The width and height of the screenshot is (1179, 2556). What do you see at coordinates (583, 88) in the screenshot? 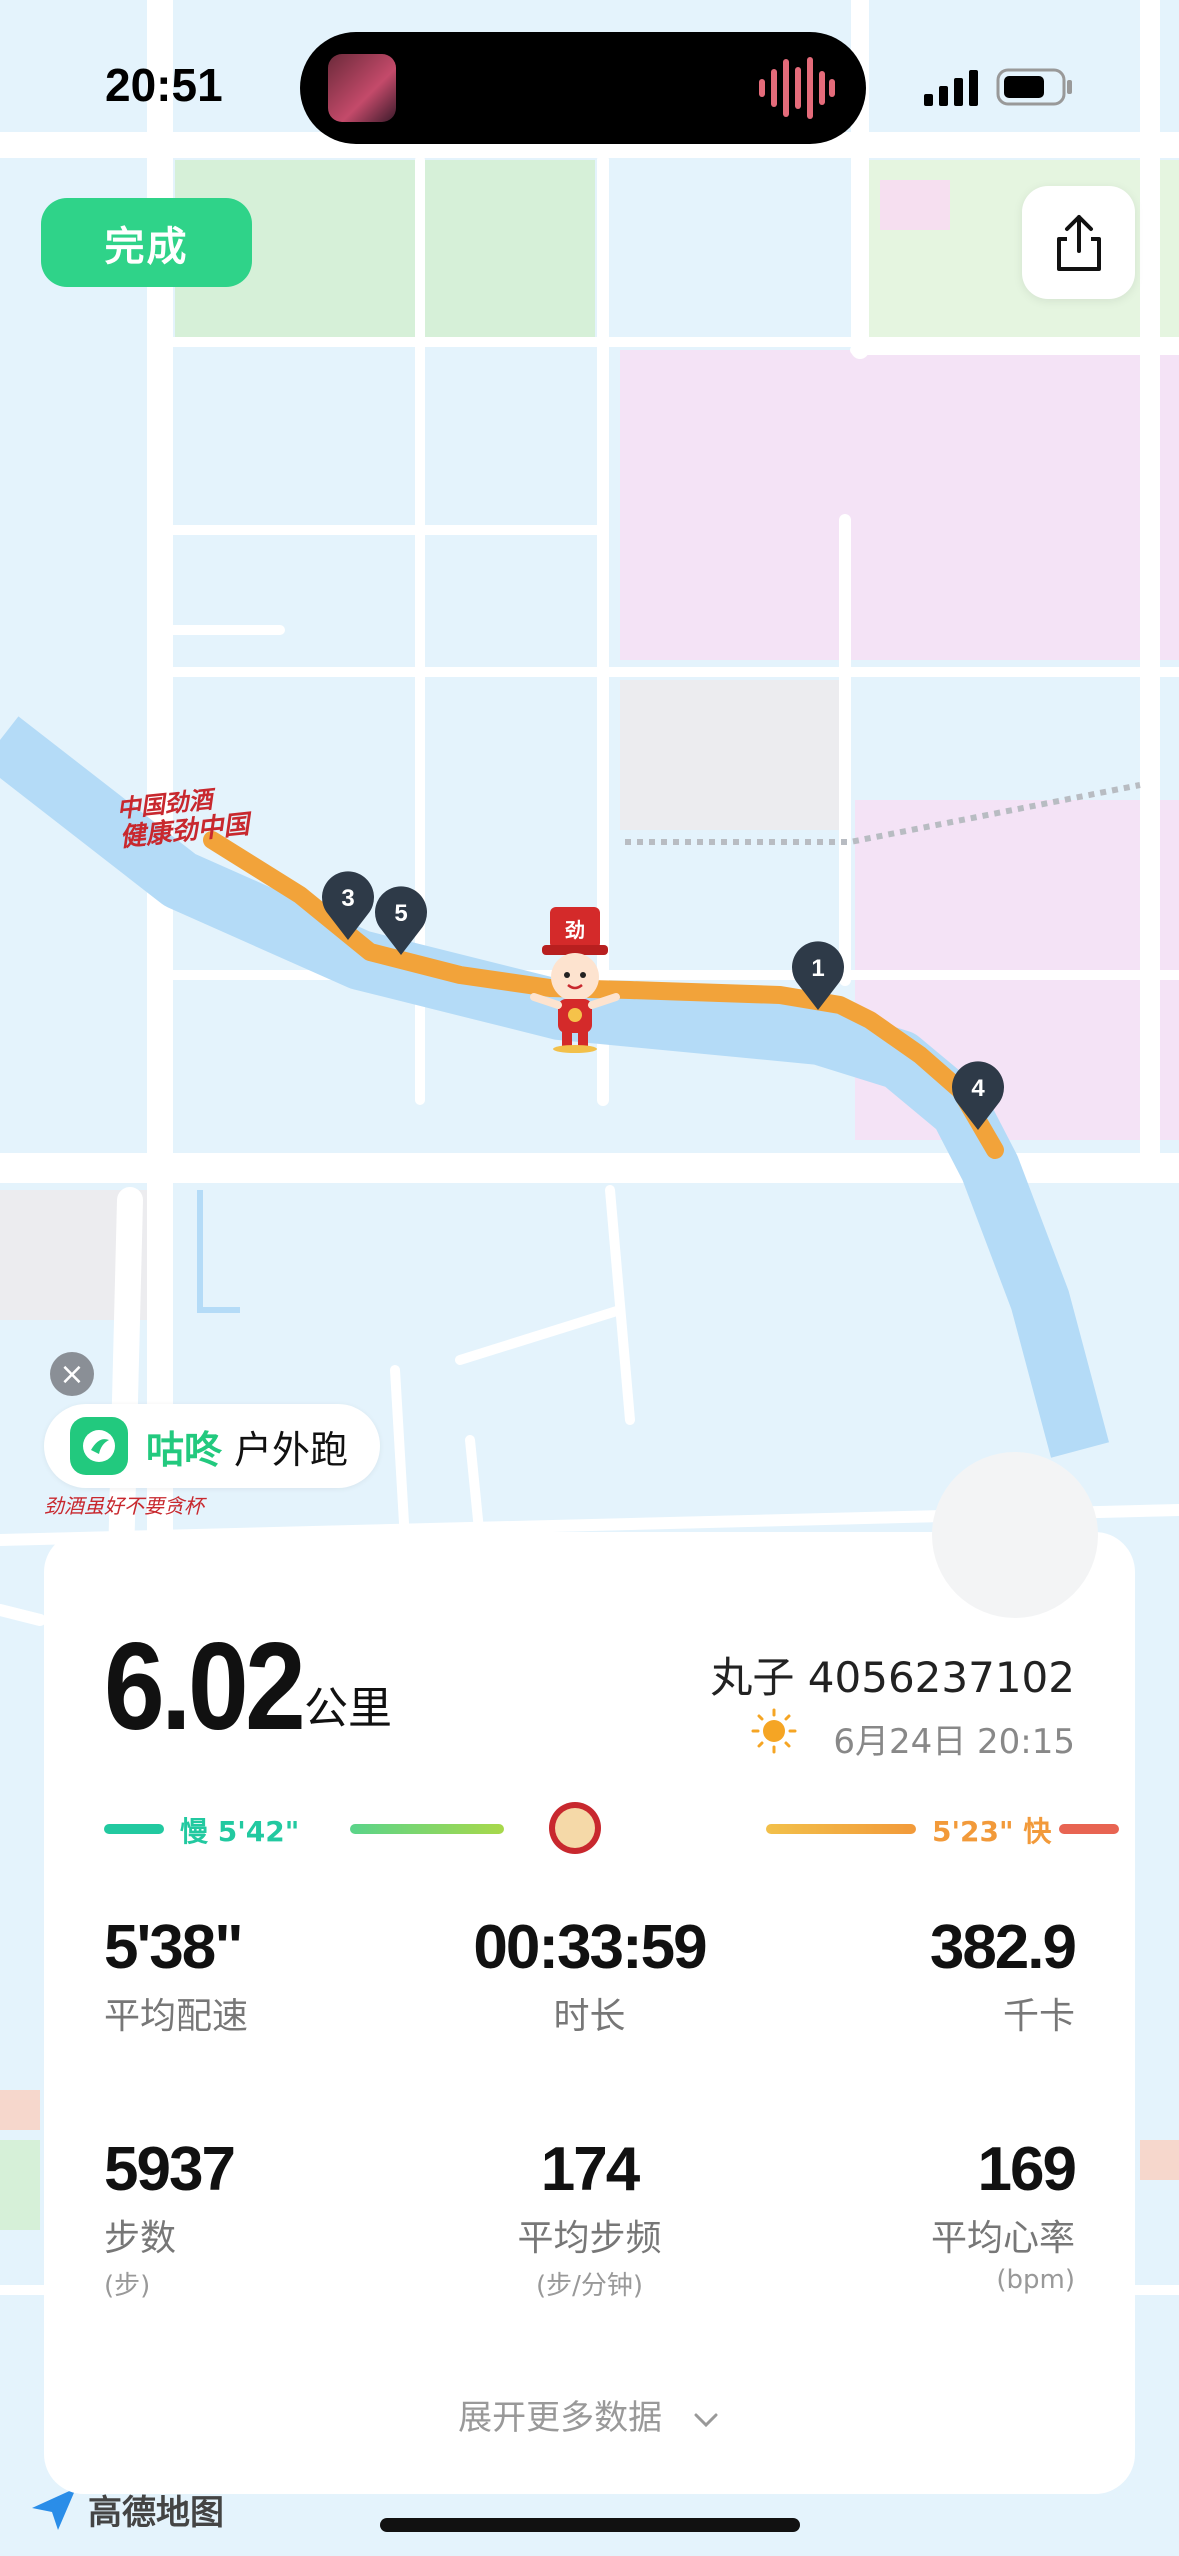
I see `dynamic-island` at bounding box center [583, 88].